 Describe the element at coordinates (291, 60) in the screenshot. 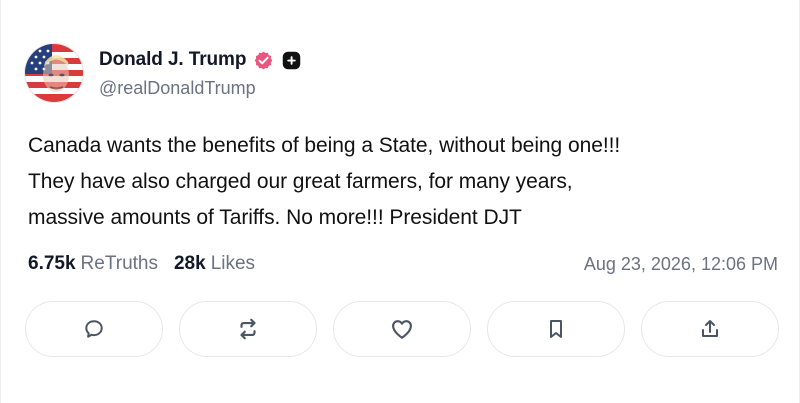

I see `plus-badge-icon` at that location.